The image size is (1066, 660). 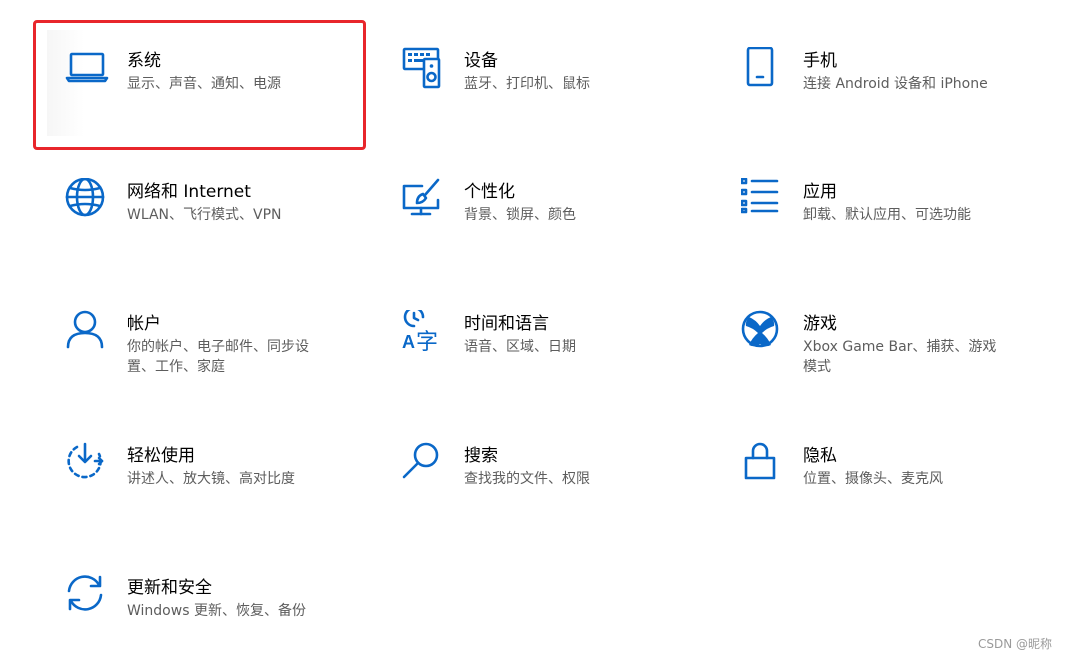 I want to click on tile-system: 系统 显示、声音、通知、电源, so click(x=210, y=82).